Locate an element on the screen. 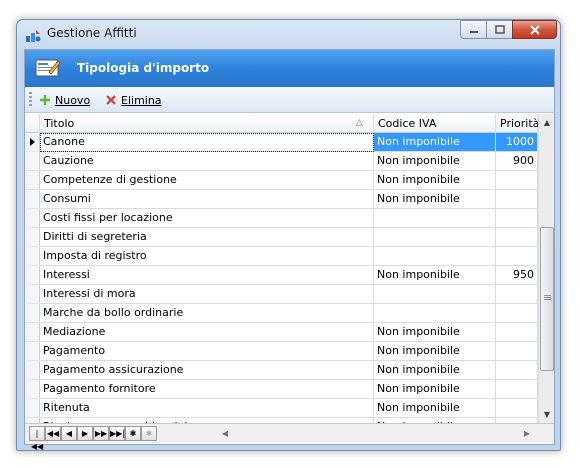 This screenshot has height=468, width=580. table-row: Marche da bollo ordinarie is located at coordinates (281, 313).